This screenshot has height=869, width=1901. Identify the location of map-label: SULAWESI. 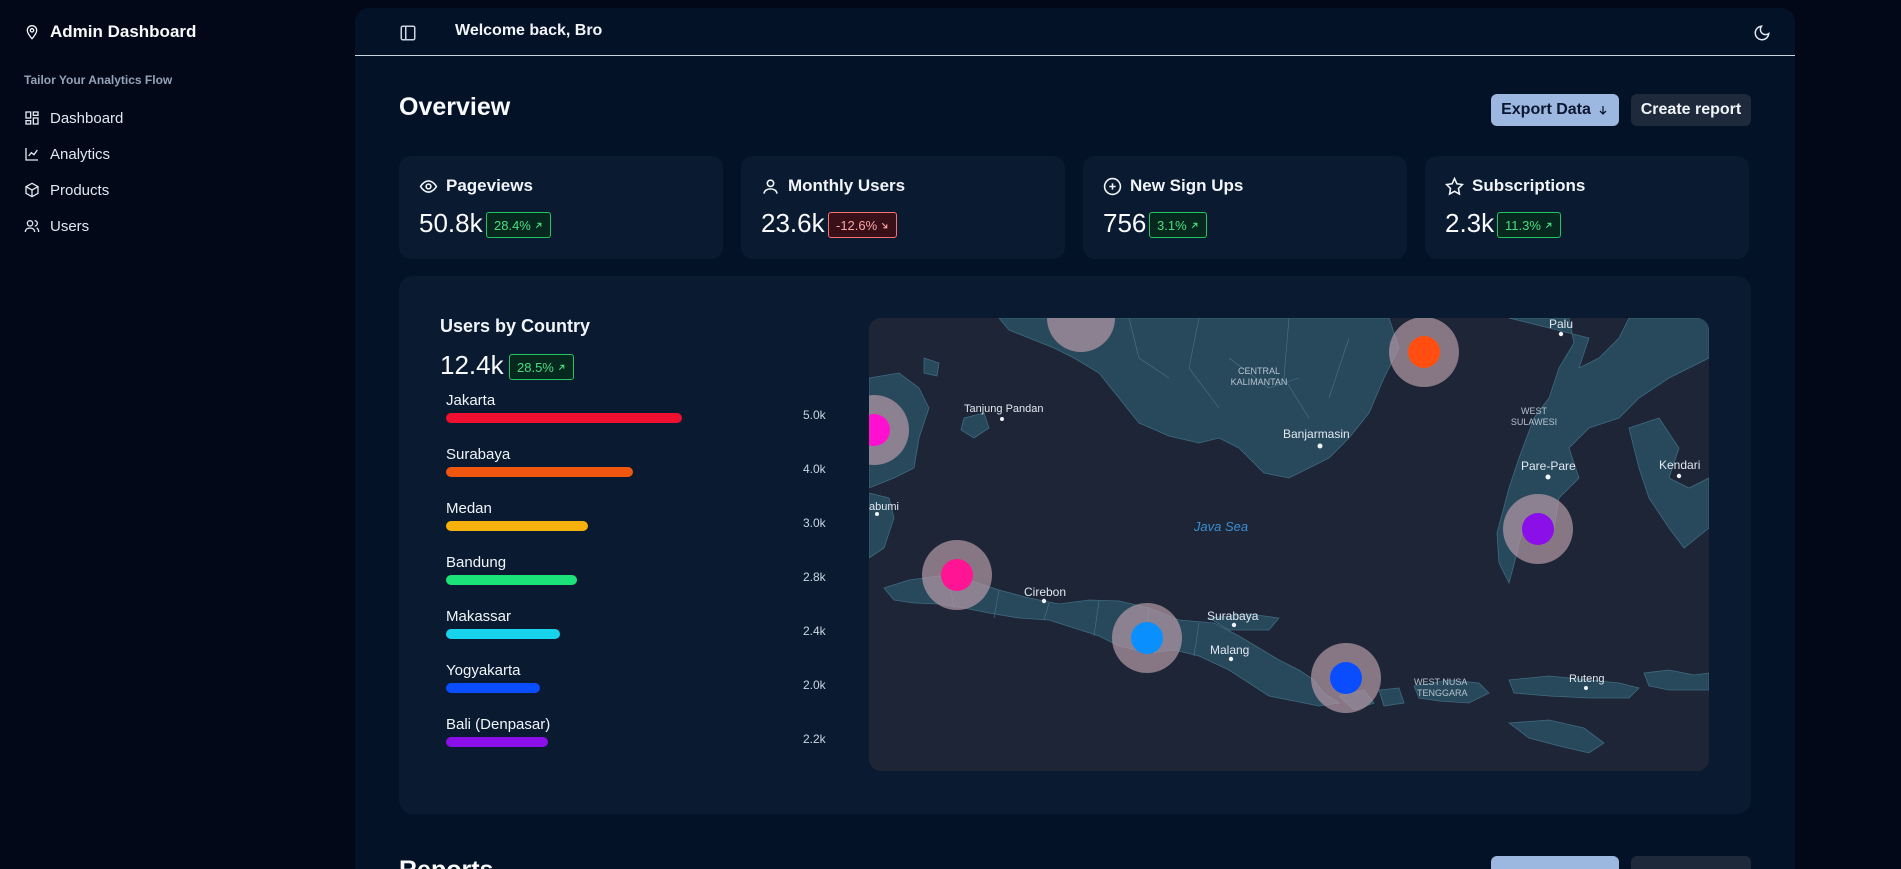
(1534, 422).